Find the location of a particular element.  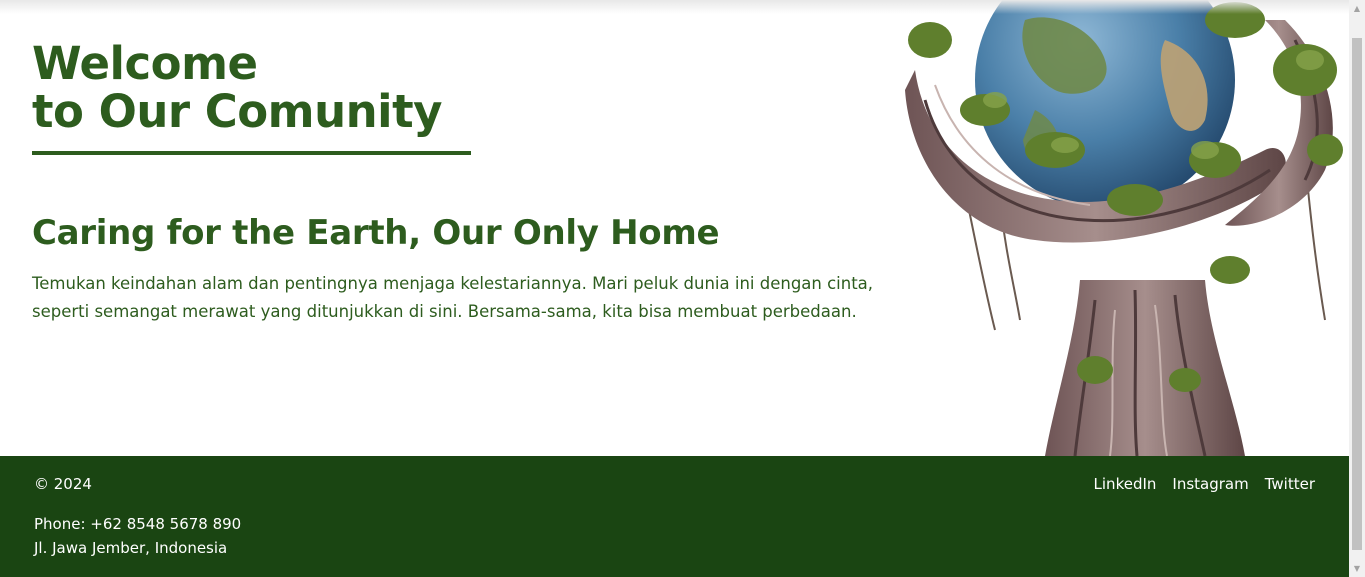

social-links: LinkedIn Instagram Twitter is located at coordinates (1204, 484).